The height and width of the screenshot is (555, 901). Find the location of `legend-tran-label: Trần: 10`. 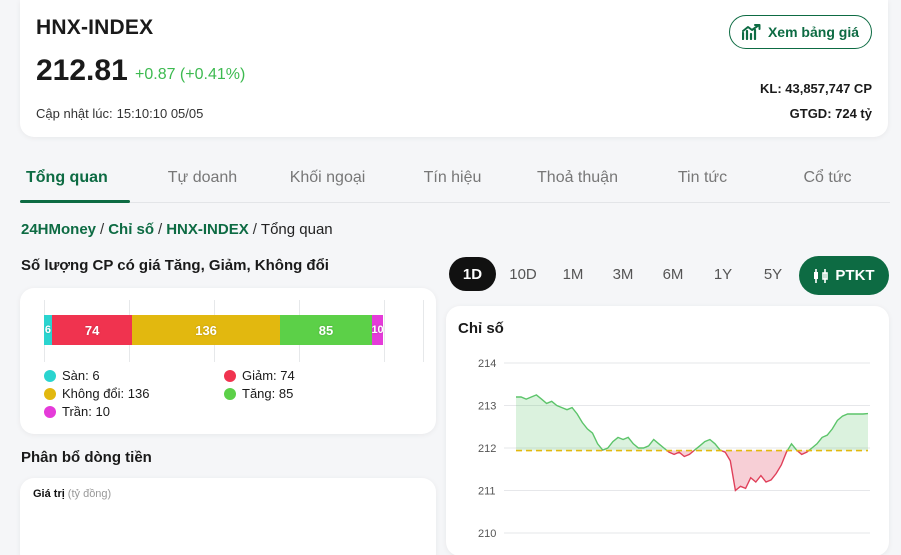

legend-tran-label: Trần: 10 is located at coordinates (86, 411).